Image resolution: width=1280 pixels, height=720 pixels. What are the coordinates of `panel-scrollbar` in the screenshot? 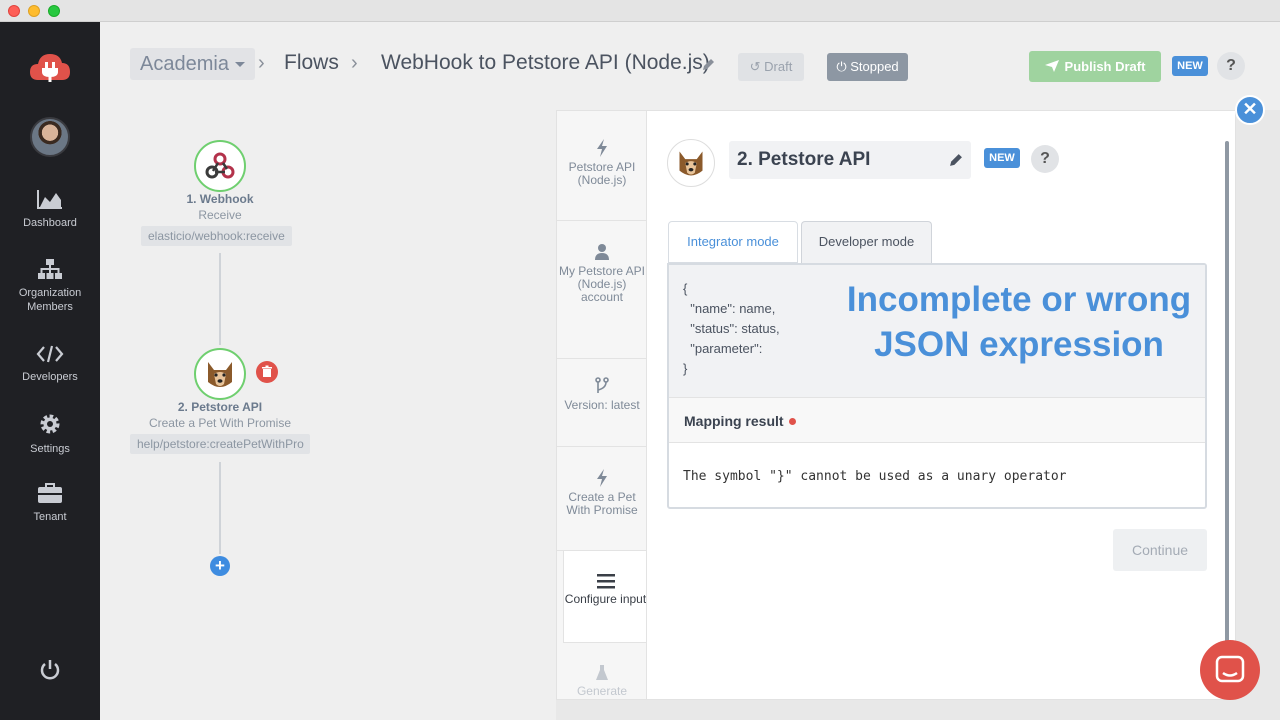 It's located at (1227, 401).